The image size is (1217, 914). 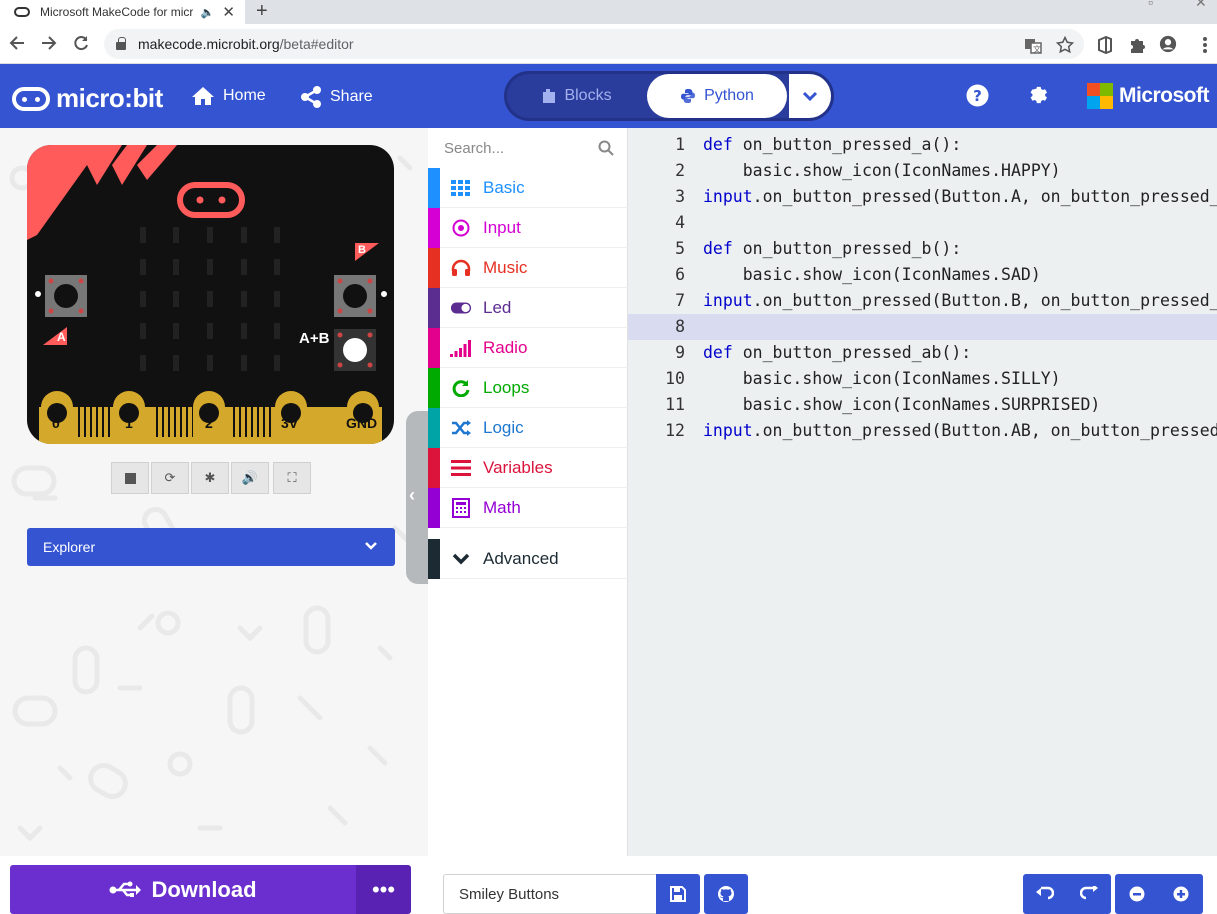 I want to click on microsoft-label: Microsoft, so click(x=1164, y=95).